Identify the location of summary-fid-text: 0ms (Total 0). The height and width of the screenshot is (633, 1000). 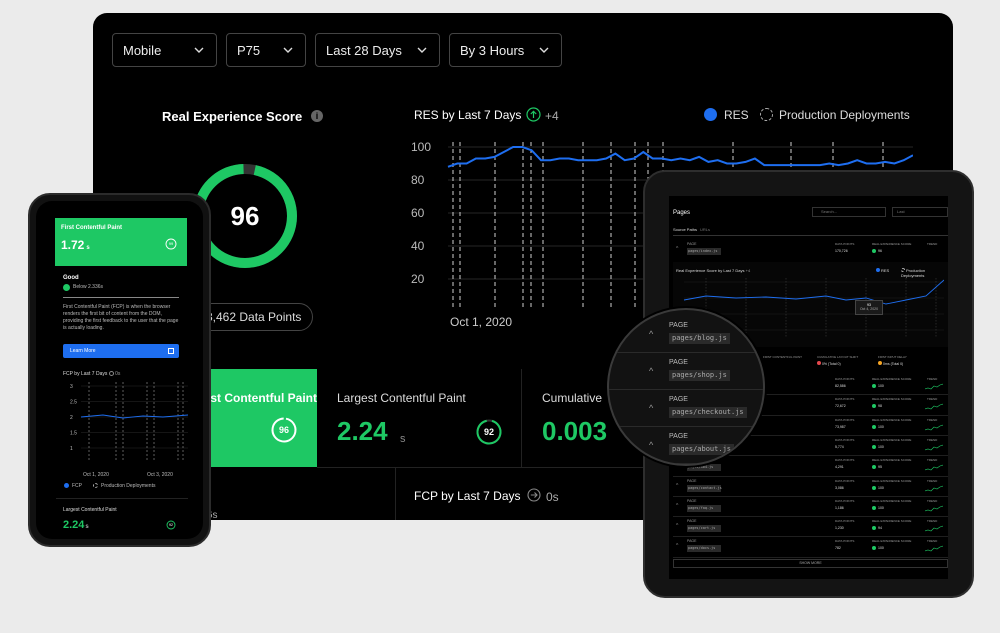
(893, 364).